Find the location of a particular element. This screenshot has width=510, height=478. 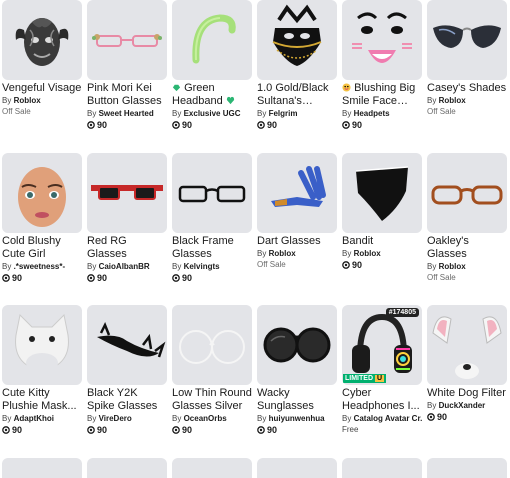

item-card: Green Headband By Exclusive UGC 90 is located at coordinates (212, 65).